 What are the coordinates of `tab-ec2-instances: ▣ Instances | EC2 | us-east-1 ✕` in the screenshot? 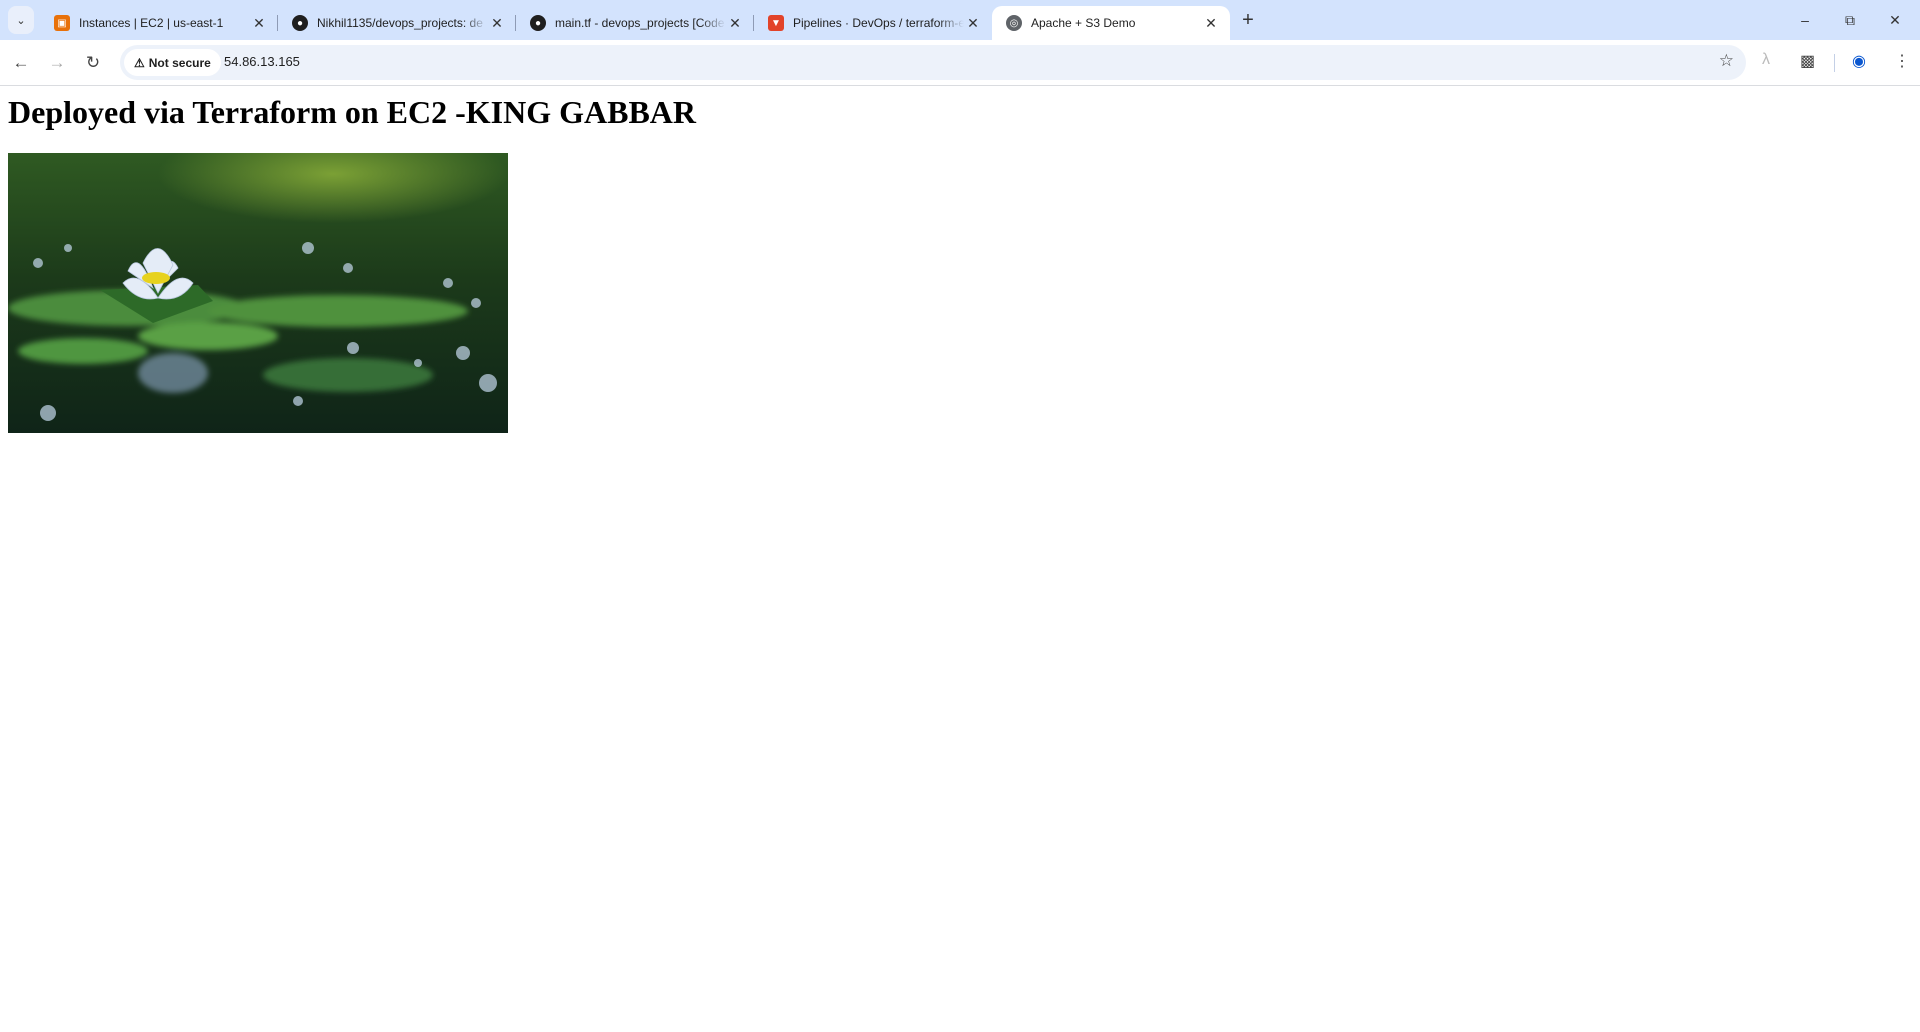 It's located at (159, 23).